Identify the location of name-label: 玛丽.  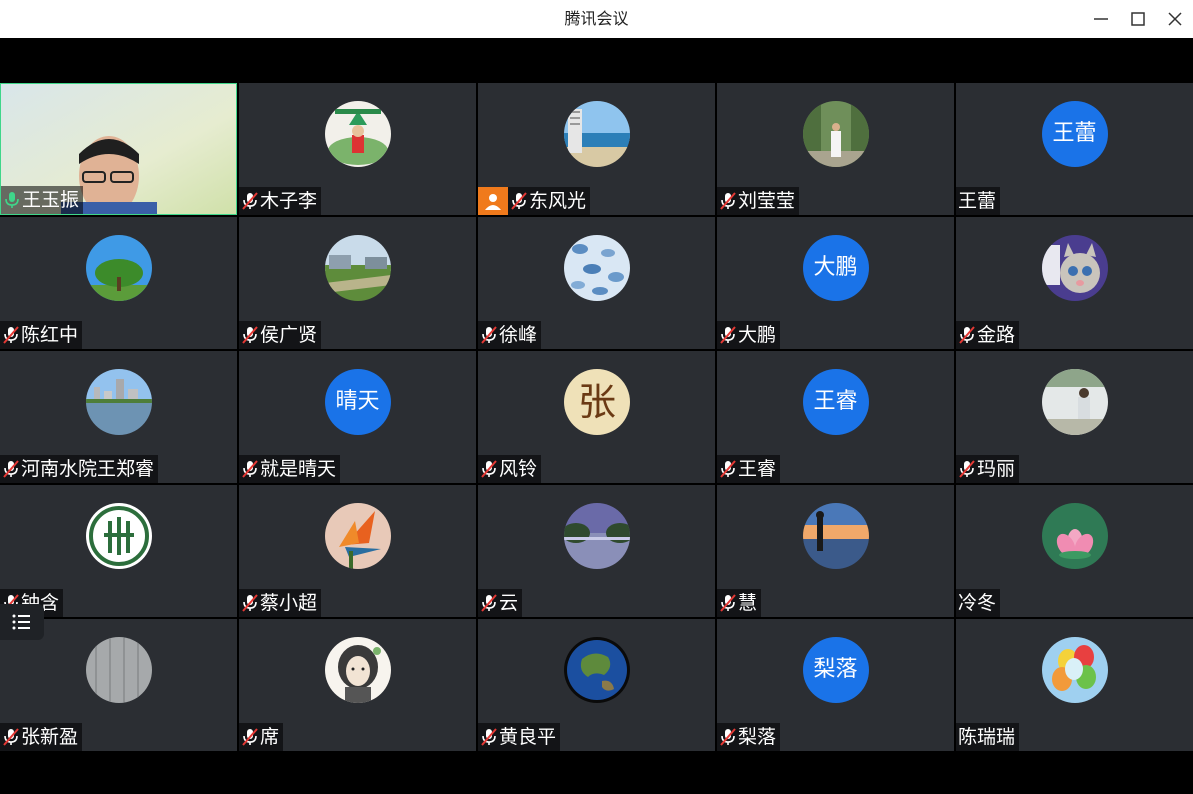
(988, 469).